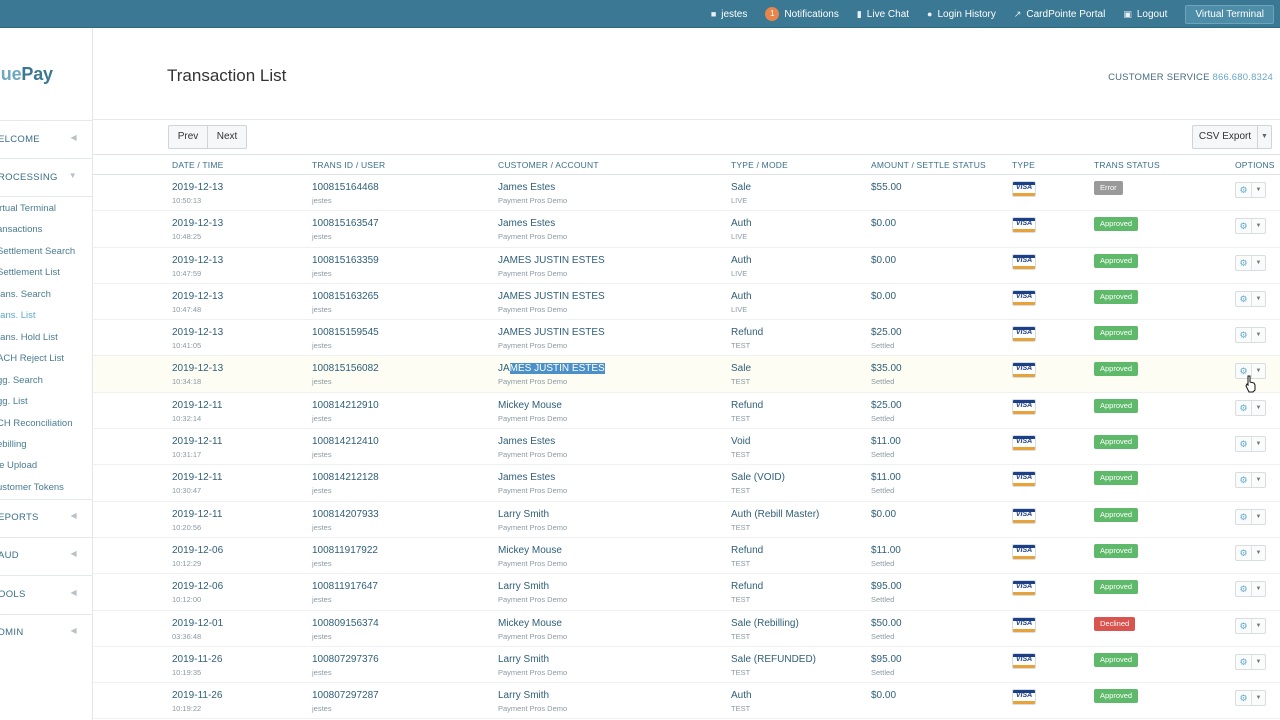 Image resolution: width=1280 pixels, height=720 pixels. Describe the element at coordinates (32, 358) in the screenshot. I see `sidebar-item-ach-reject-list: ACH Reject List` at that location.